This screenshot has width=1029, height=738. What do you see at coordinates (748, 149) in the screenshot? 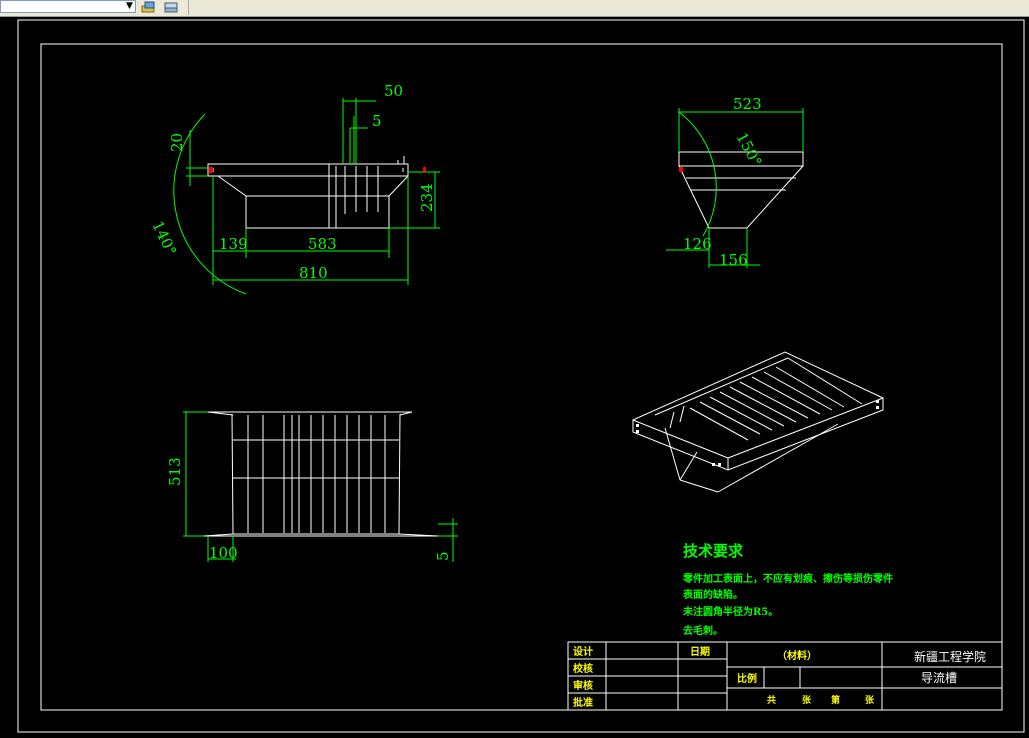
I see `dim-angle-150: 150°` at bounding box center [748, 149].